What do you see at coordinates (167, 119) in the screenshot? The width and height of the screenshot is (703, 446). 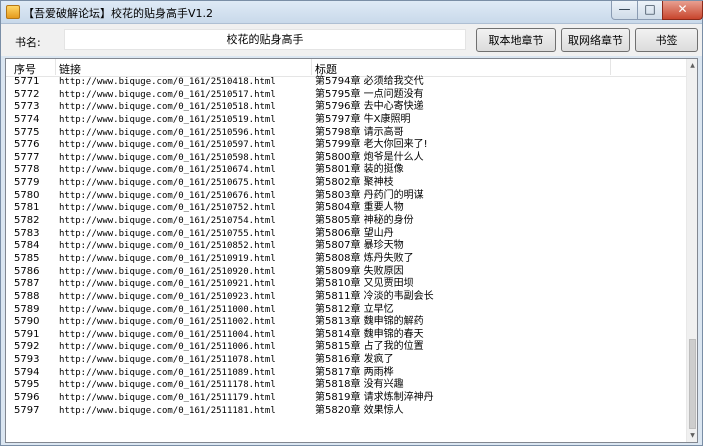 I see `row-link: http://www.biquge.com/0_161/2510519.html` at bounding box center [167, 119].